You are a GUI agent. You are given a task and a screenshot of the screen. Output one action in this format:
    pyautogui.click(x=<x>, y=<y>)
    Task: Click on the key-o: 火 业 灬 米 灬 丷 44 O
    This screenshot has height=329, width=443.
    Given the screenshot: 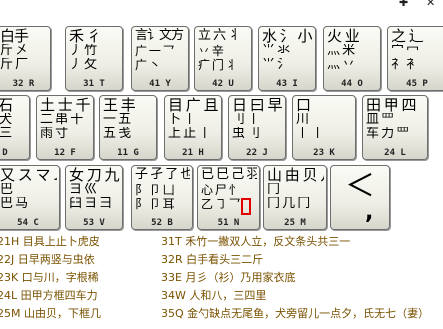 What is the action you would take?
    pyautogui.click(x=352, y=58)
    